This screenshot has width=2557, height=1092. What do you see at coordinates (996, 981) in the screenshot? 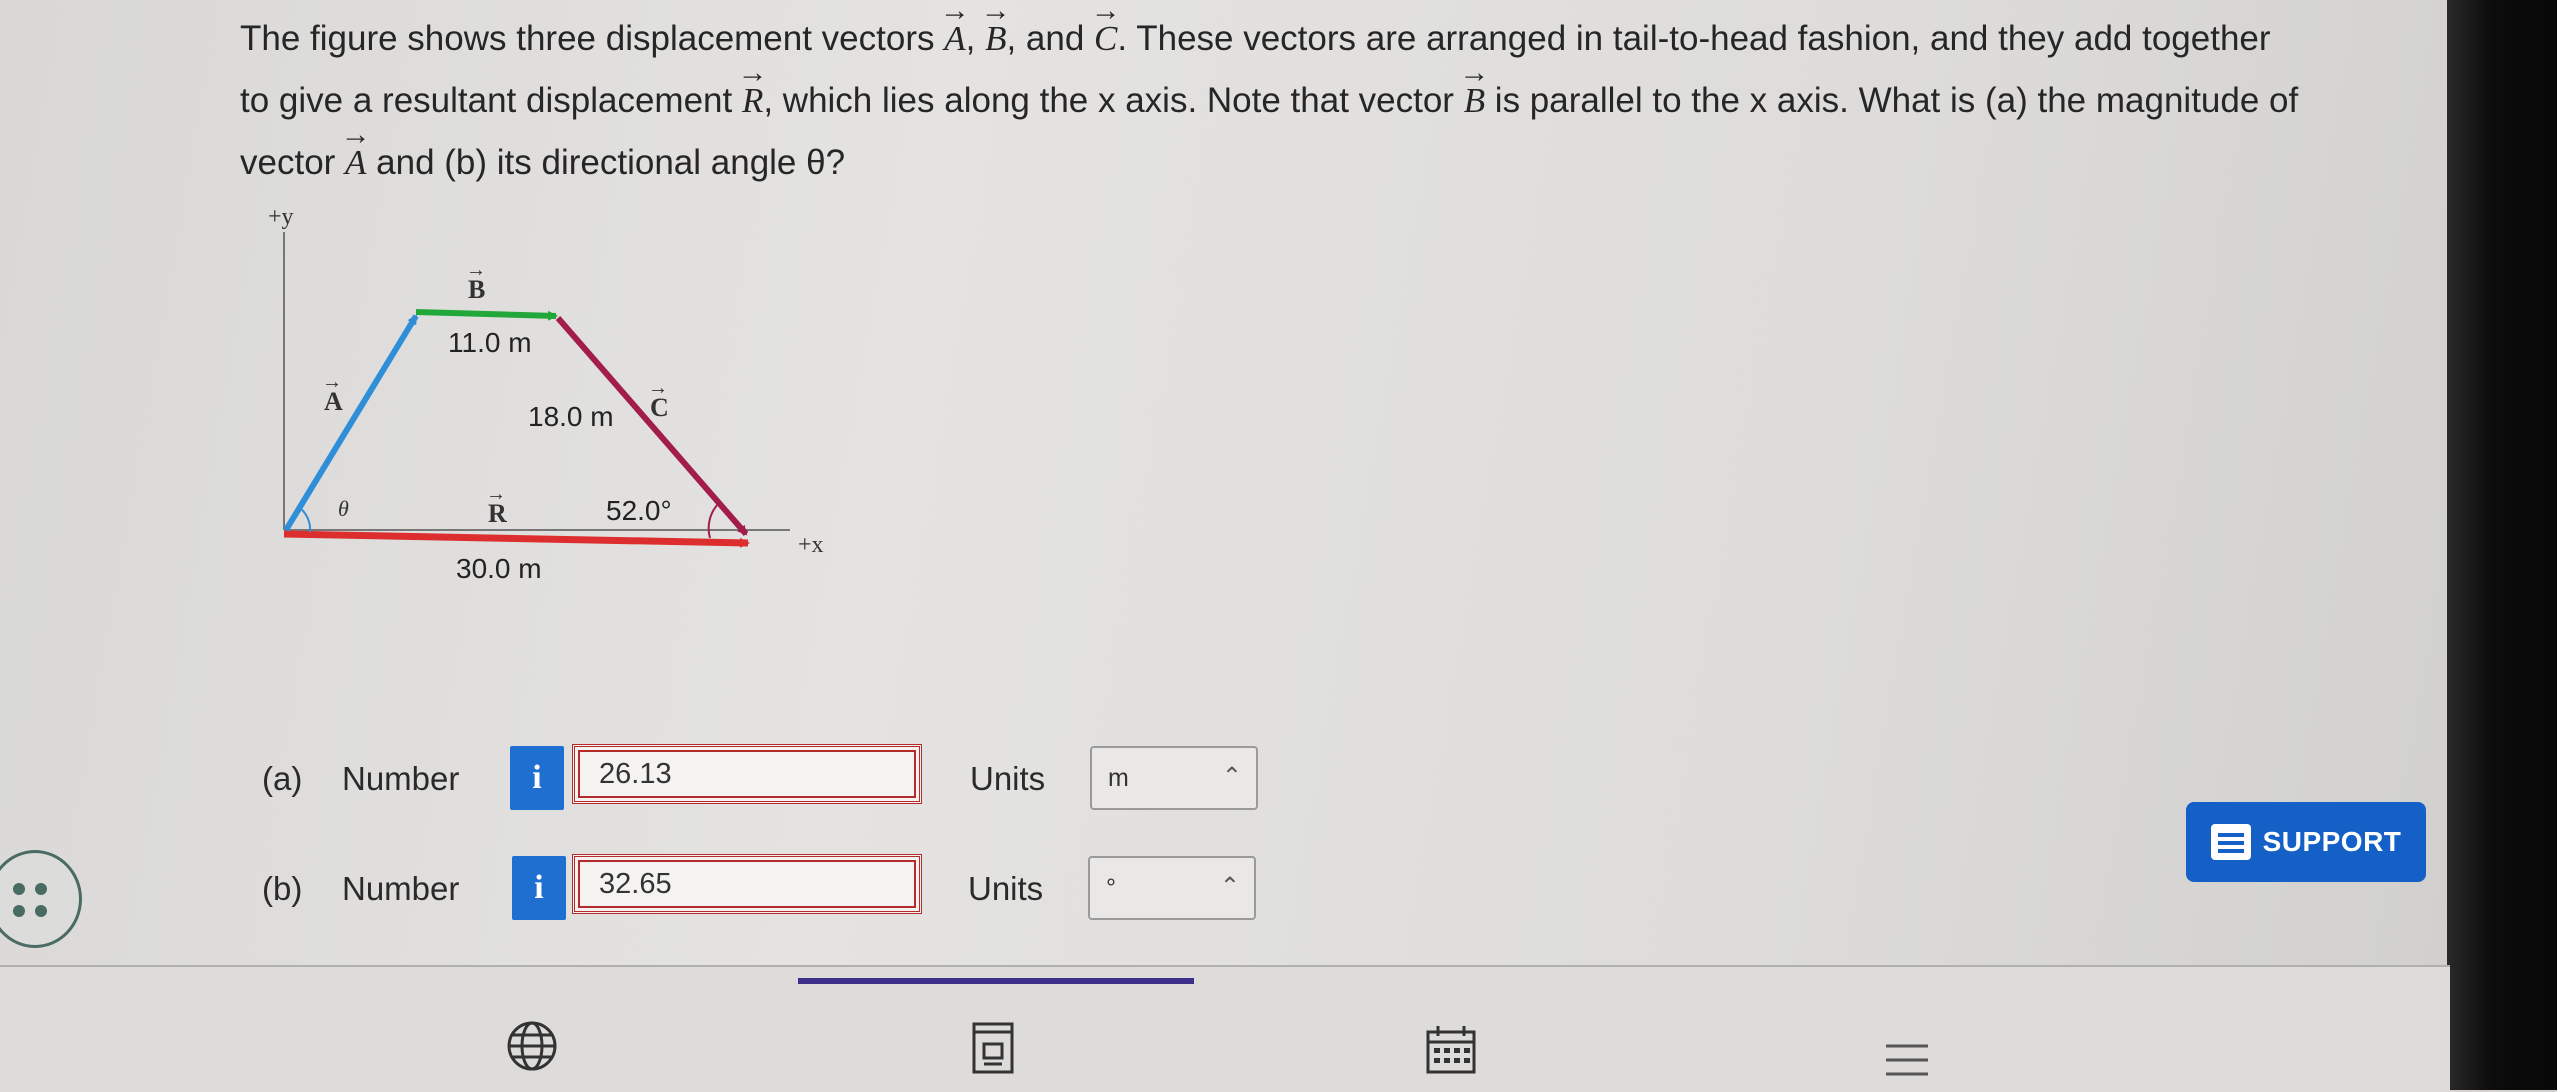
I see `active-tab-indicator` at bounding box center [996, 981].